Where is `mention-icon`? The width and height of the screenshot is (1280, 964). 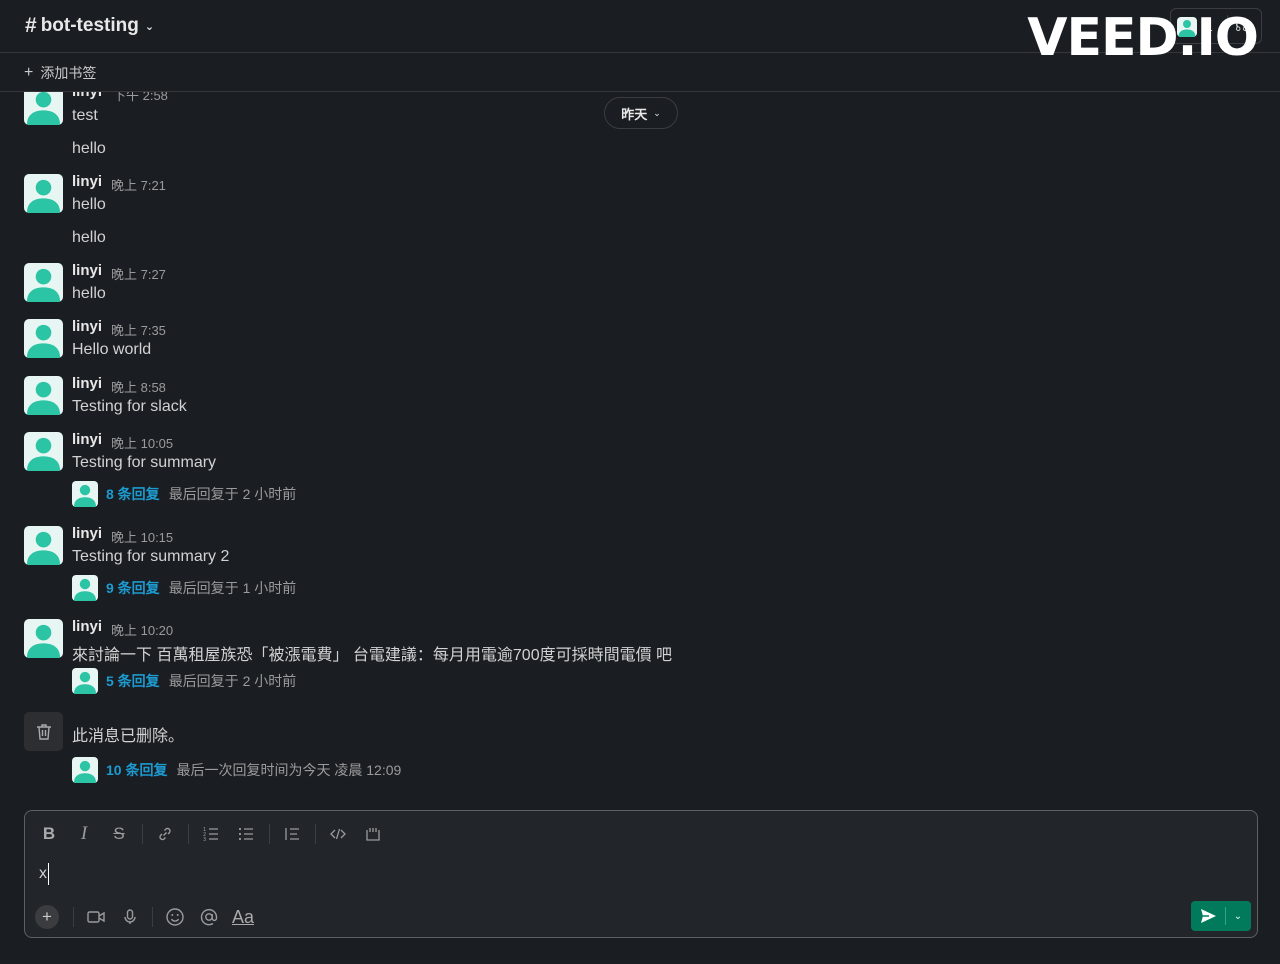 mention-icon is located at coordinates (209, 917).